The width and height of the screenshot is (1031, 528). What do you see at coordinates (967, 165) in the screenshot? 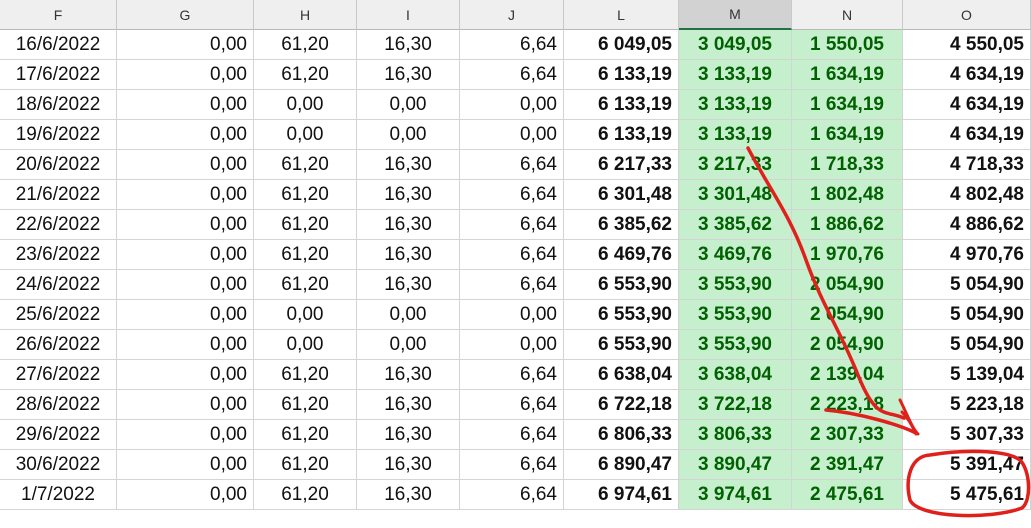
I see `cell-o: 4 718,33` at bounding box center [967, 165].